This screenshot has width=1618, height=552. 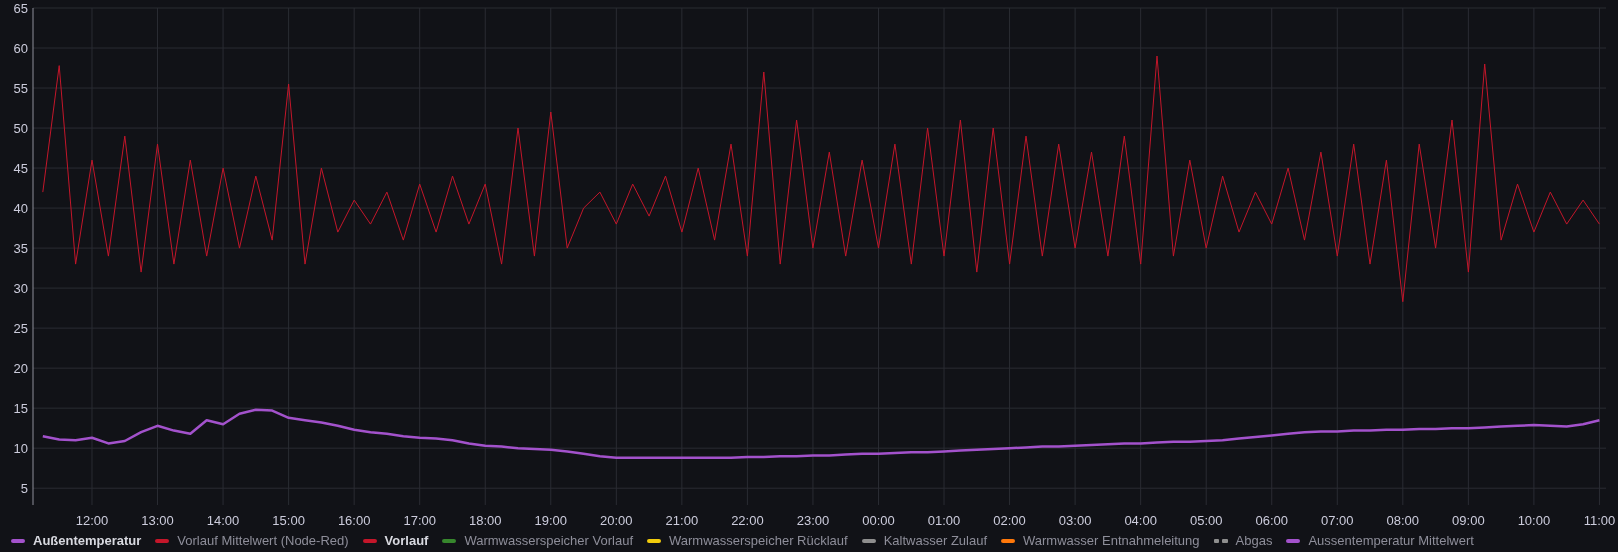 What do you see at coordinates (1206, 520) in the screenshot?
I see `x-tick-label: 05:00` at bounding box center [1206, 520].